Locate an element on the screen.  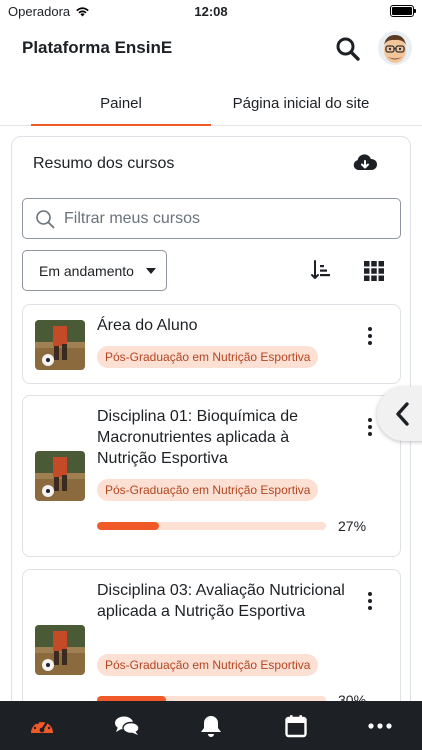
battery-icon is located at coordinates (403, 11).